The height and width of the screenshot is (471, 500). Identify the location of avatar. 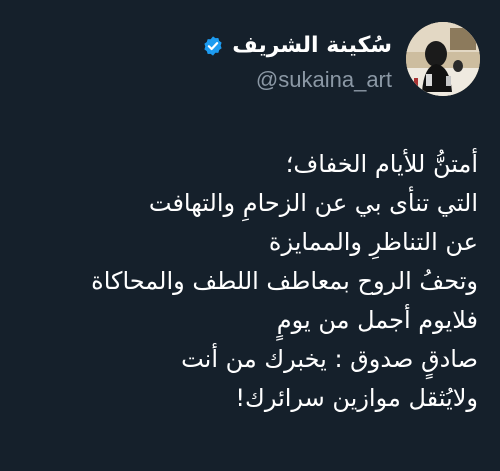
(443, 59).